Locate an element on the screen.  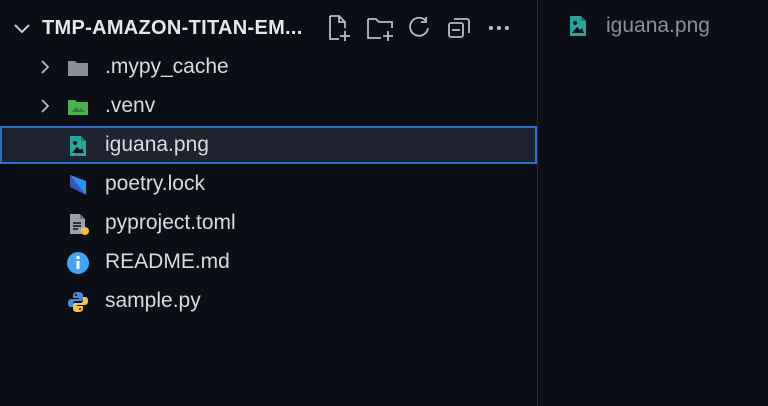
tree-item-label: .venv is located at coordinates (130, 105).